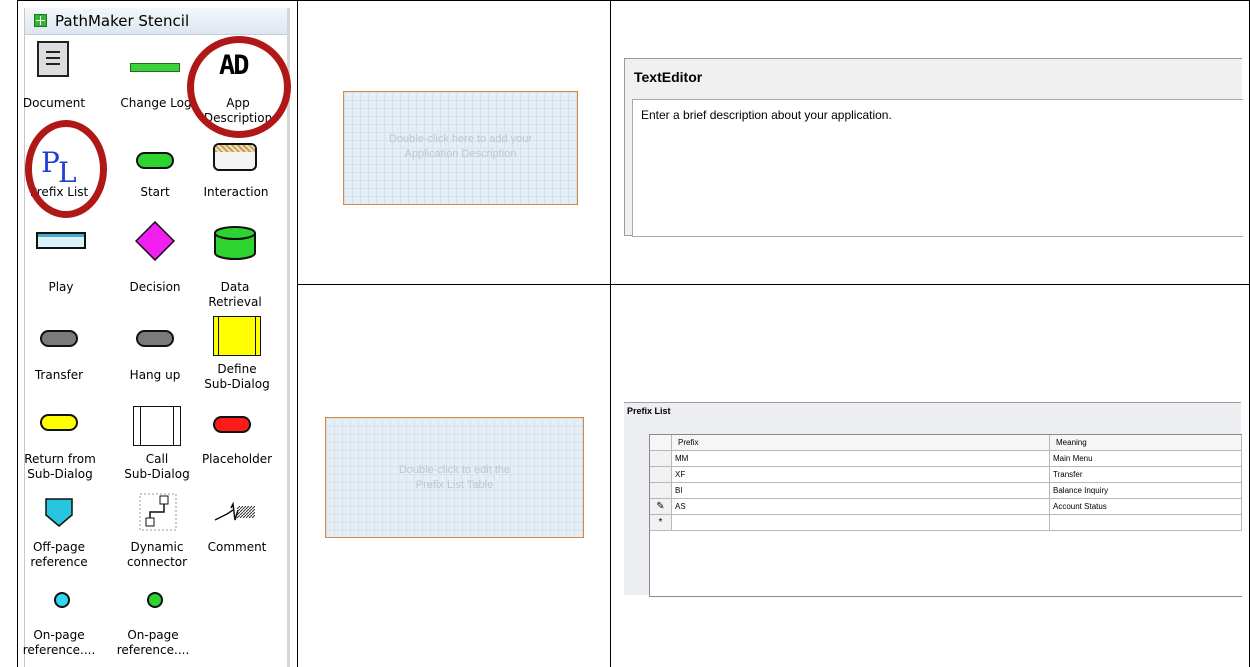  Describe the element at coordinates (633, 0) in the screenshot. I see `table-border-top` at that location.